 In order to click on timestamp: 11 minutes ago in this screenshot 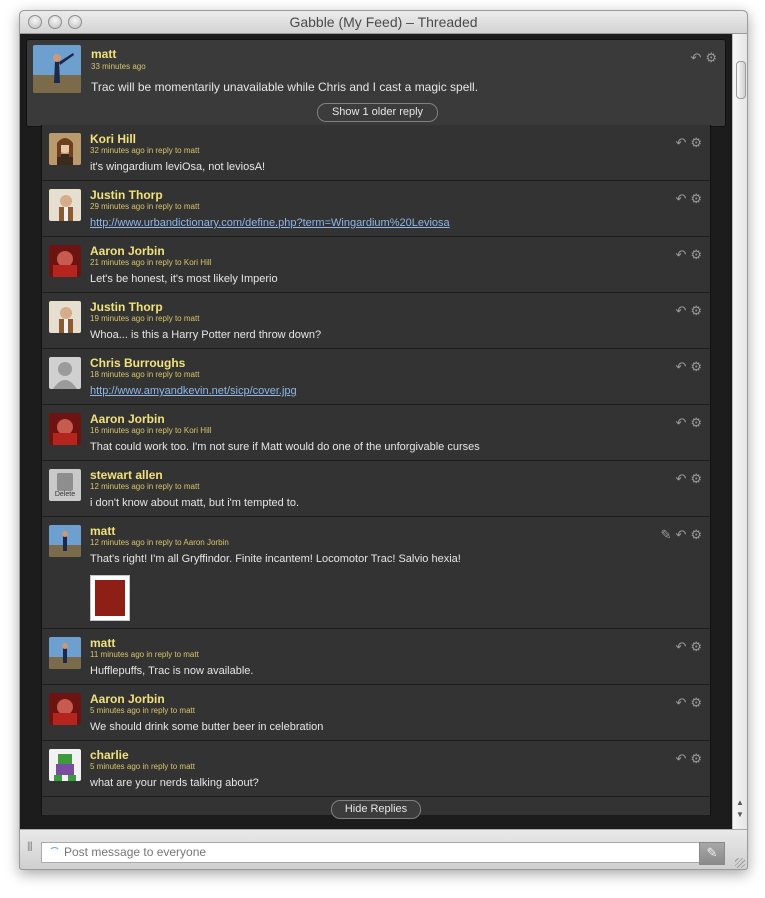, I will do `click(117, 654)`.